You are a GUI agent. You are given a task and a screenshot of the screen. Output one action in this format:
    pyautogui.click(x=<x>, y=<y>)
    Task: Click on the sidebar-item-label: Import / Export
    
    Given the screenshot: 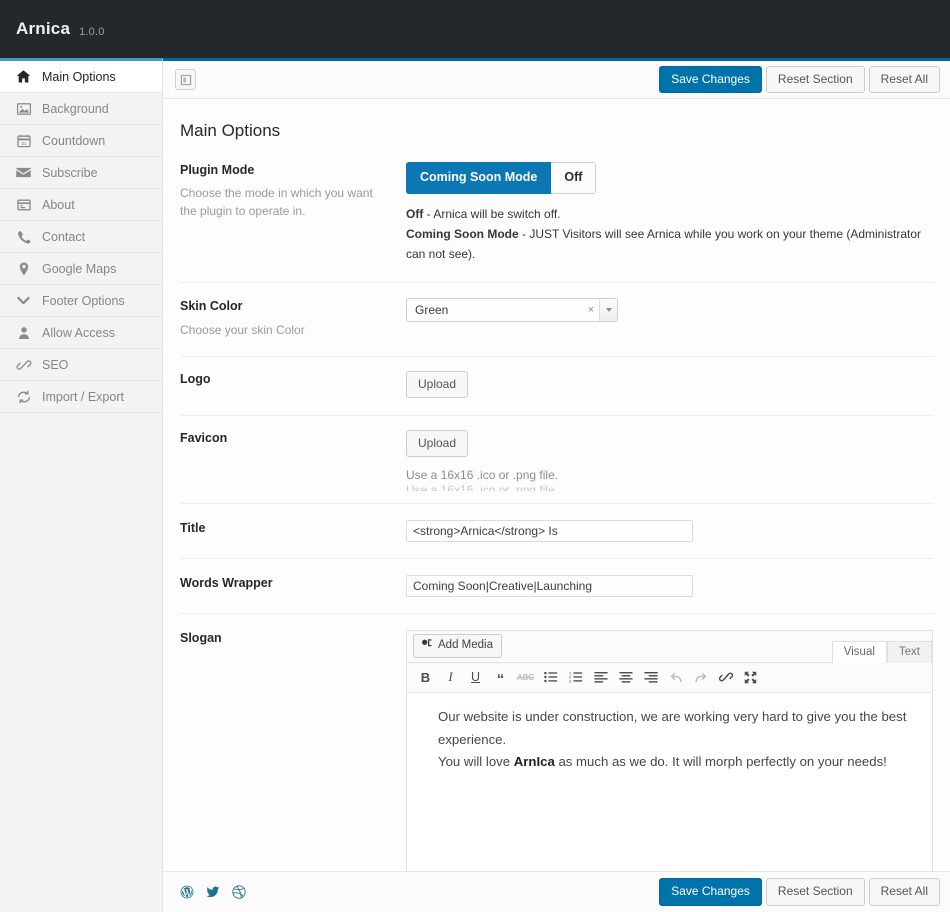 What is the action you would take?
    pyautogui.click(x=83, y=396)
    